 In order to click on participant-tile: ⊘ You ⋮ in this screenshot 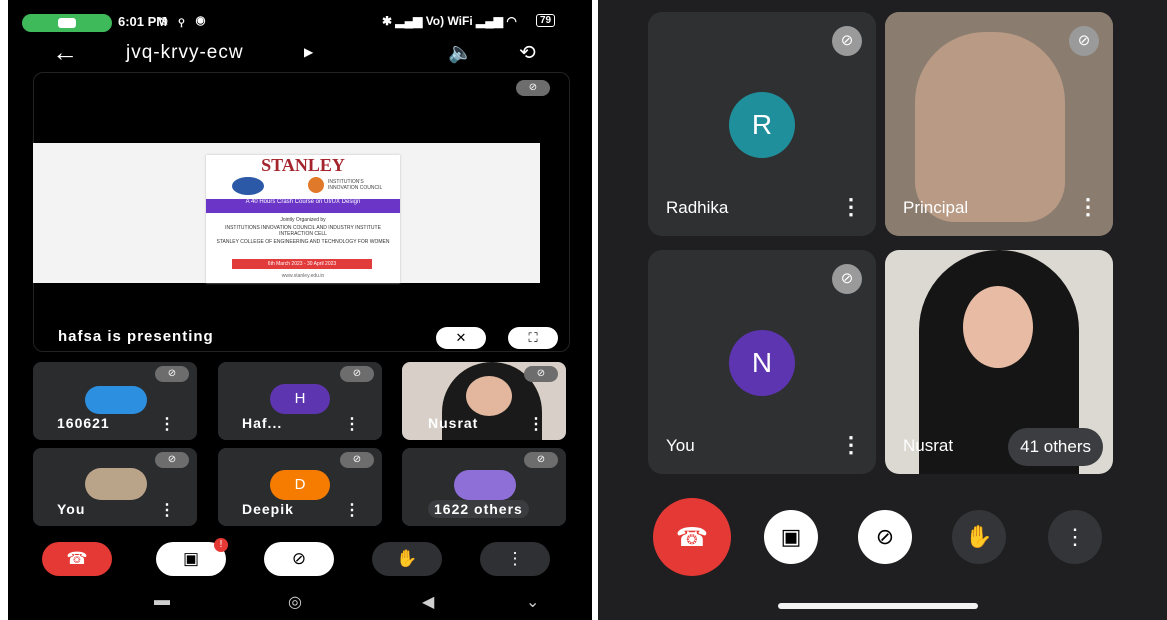, I will do `click(115, 487)`.